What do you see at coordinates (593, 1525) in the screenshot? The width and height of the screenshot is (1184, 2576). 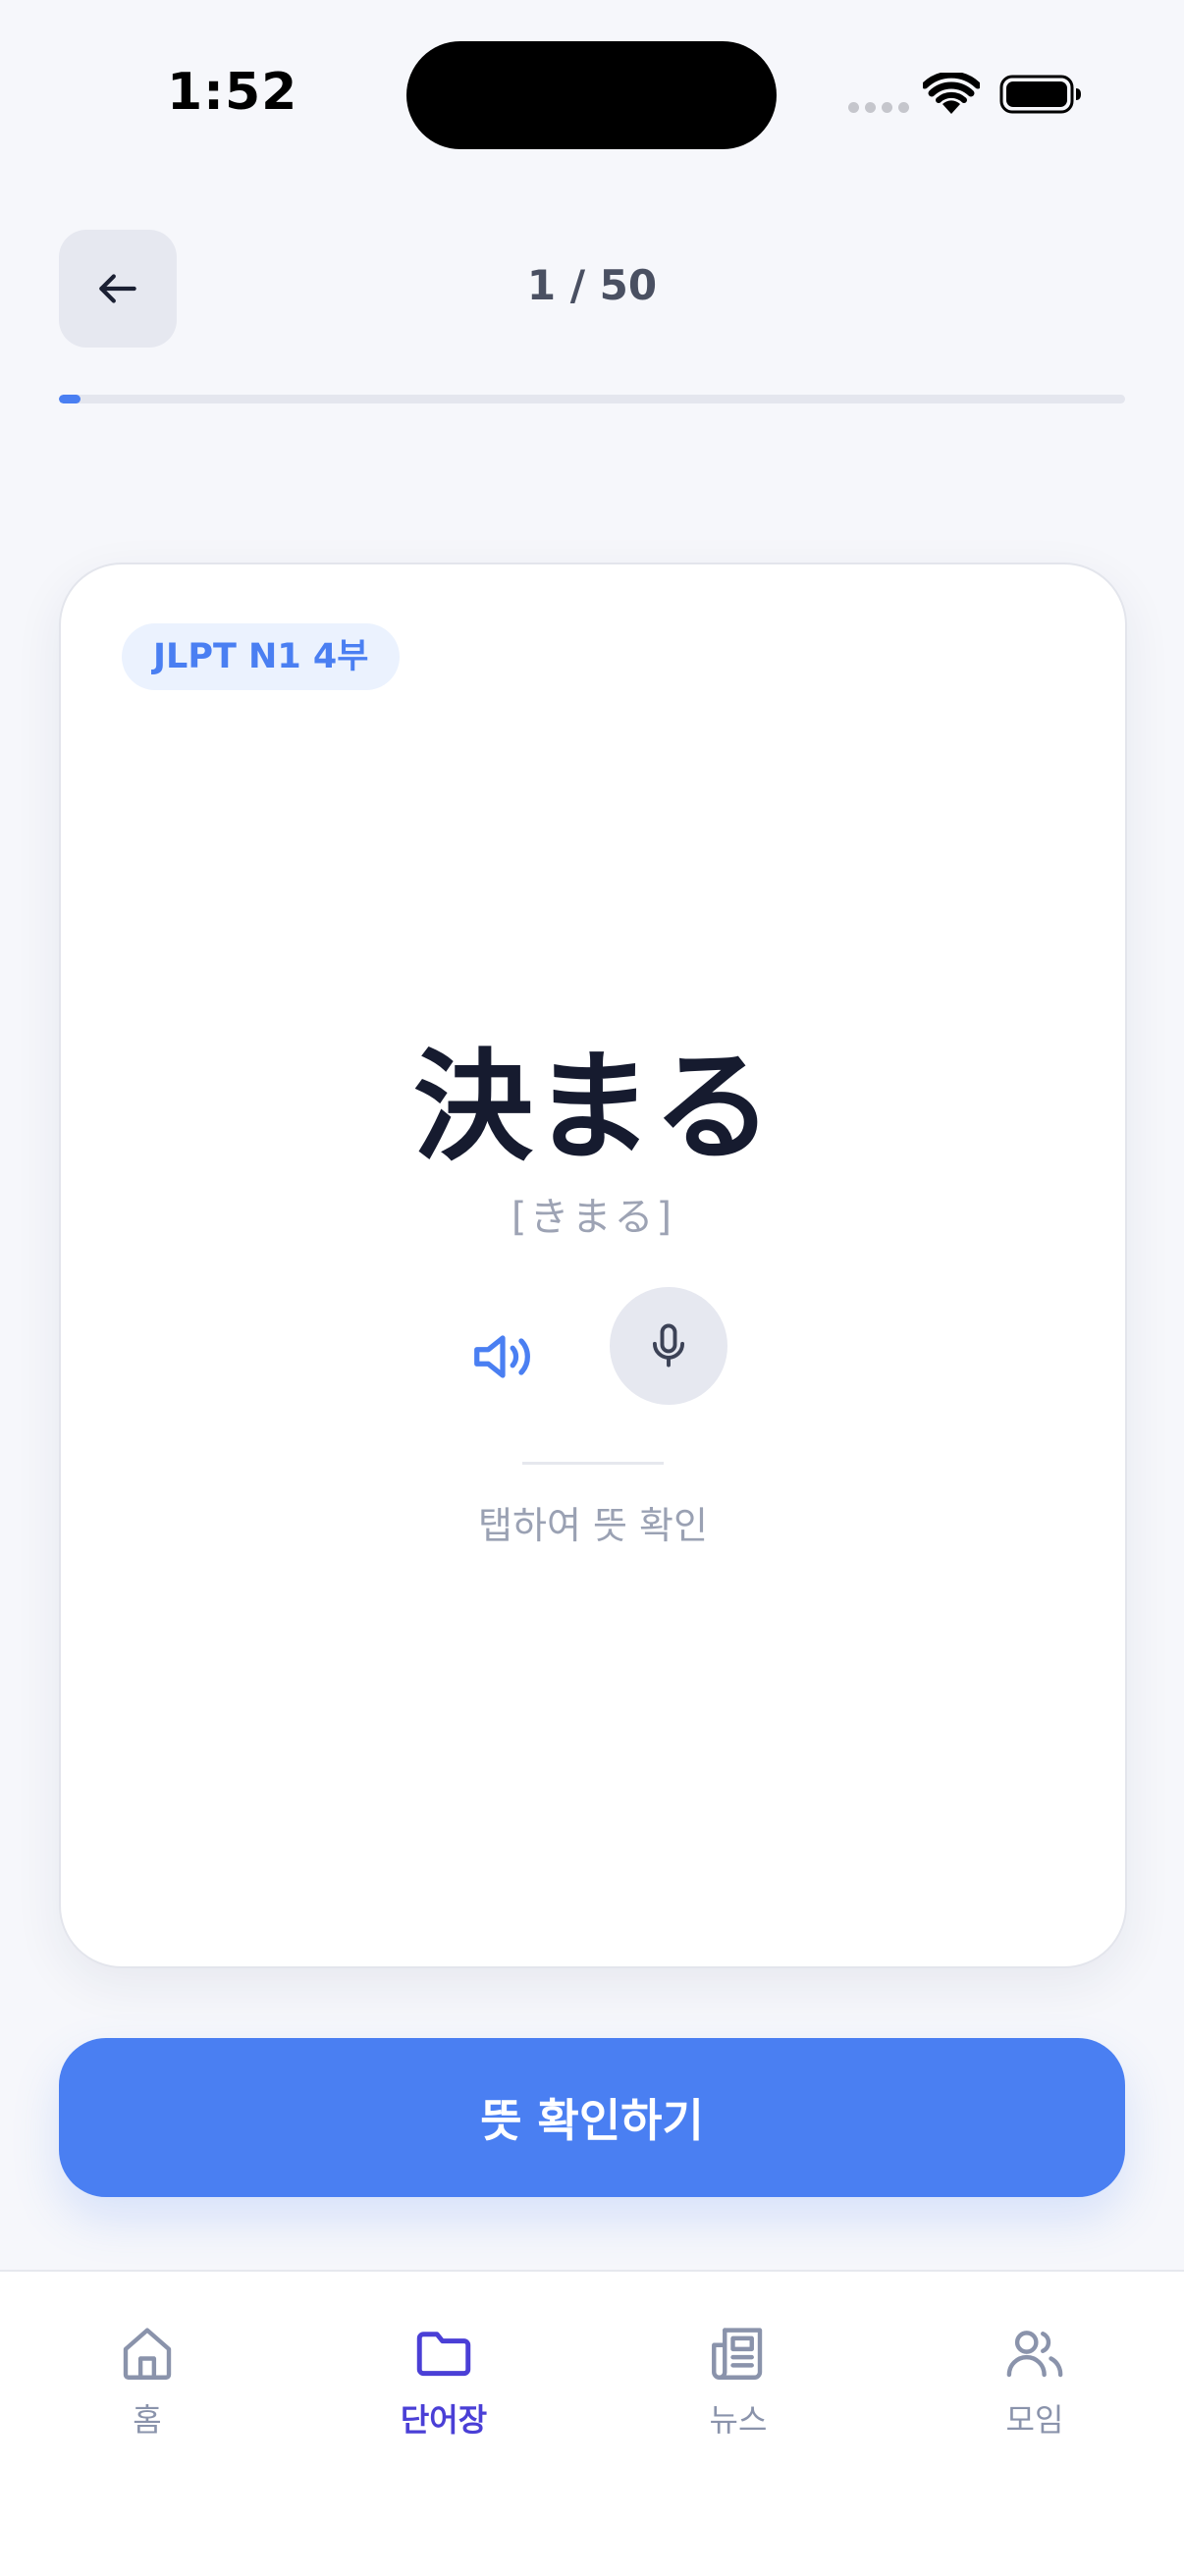 I see `tap-hint: 탭하여 뜻 확인` at bounding box center [593, 1525].